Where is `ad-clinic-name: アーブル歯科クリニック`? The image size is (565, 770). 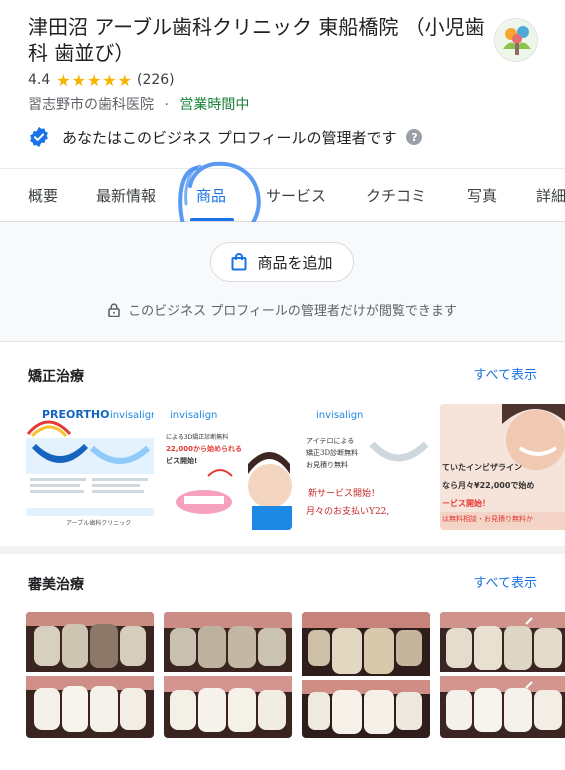
ad-clinic-name: アーブル歯科クリニック is located at coordinates (99, 523).